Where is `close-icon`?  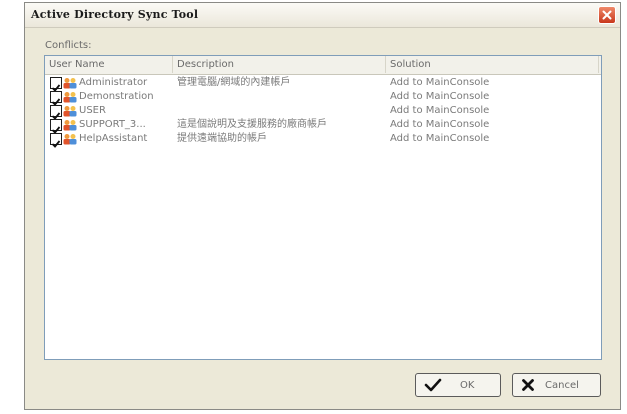 close-icon is located at coordinates (607, 15).